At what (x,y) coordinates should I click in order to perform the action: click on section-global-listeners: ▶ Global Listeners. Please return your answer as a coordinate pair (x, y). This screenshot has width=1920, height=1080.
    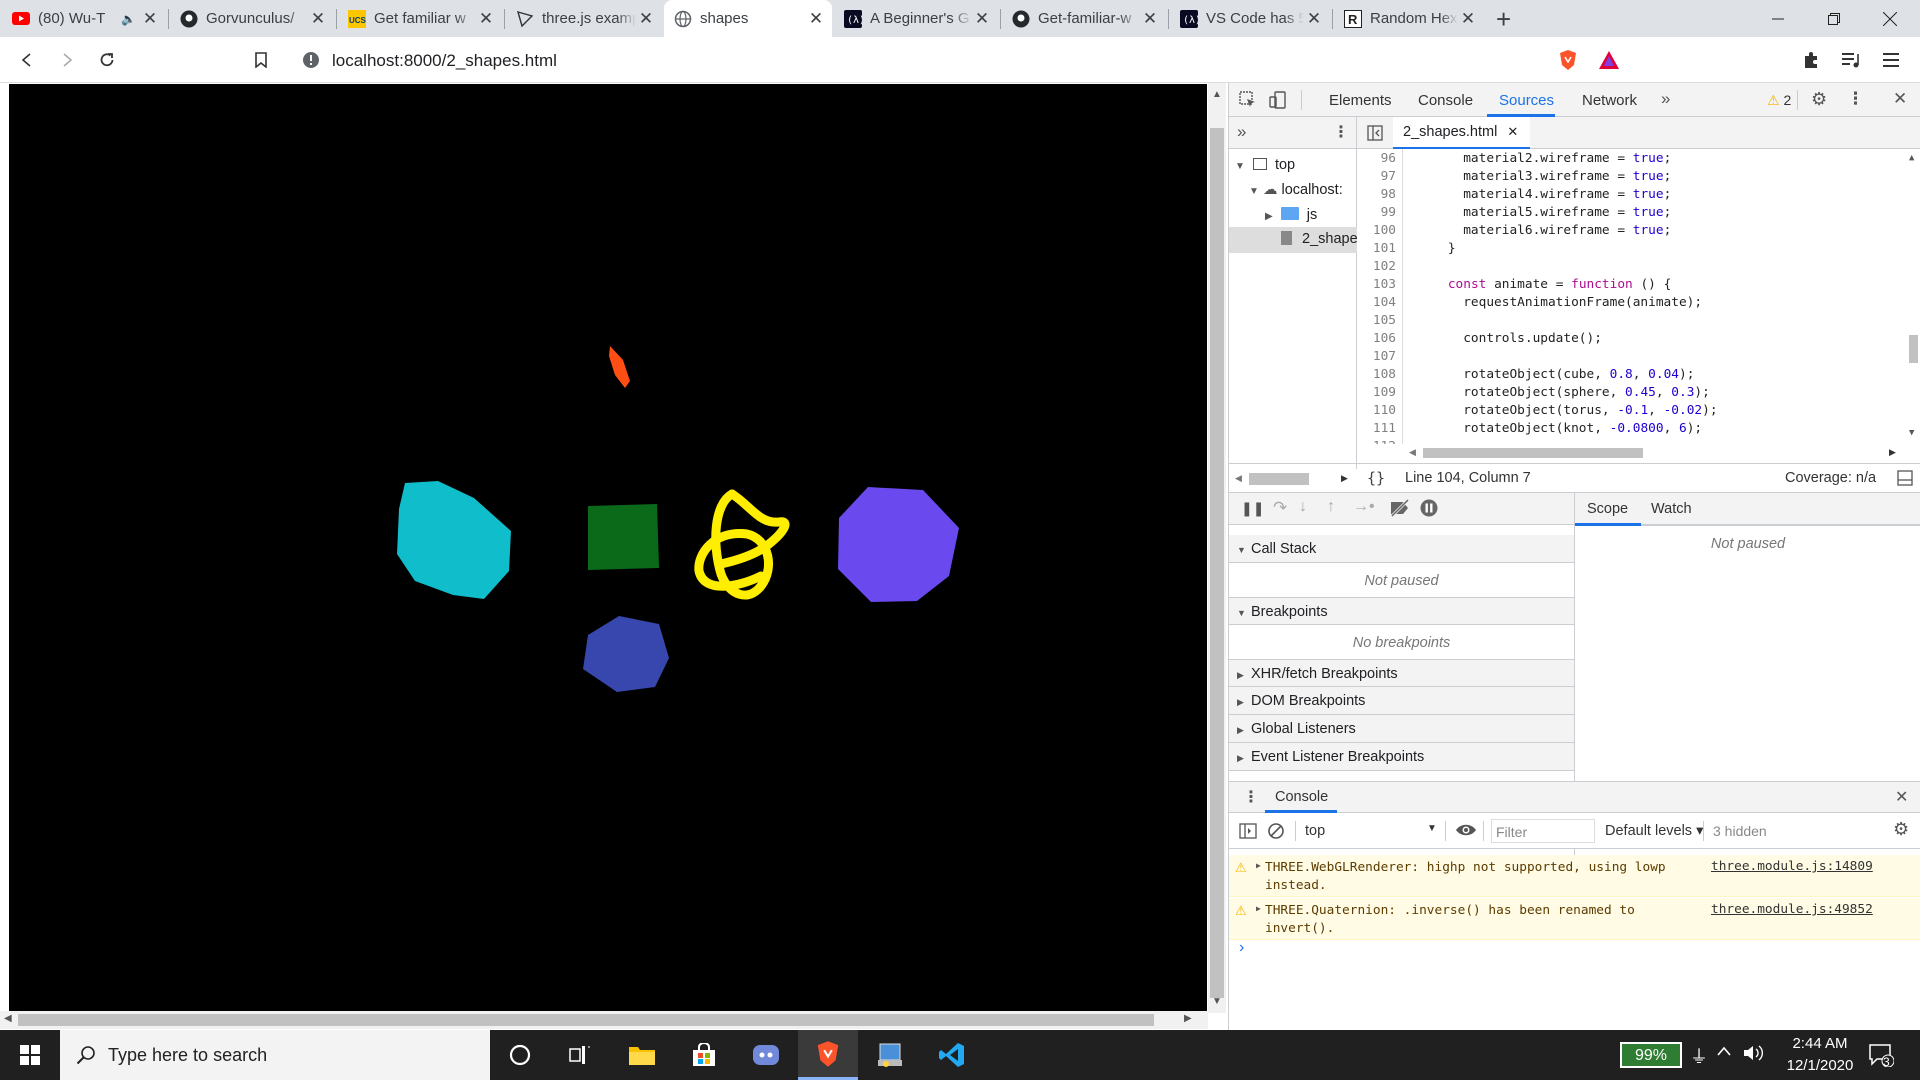
    Looking at the image, I should click on (1401, 729).